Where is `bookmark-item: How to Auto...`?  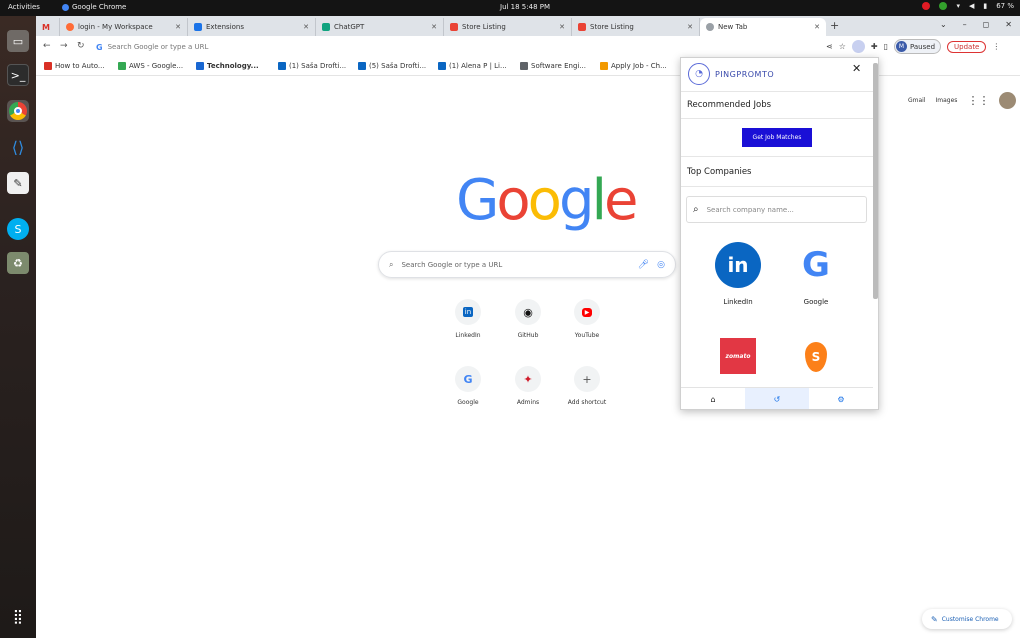
bookmark-item: How to Auto... is located at coordinates (74, 66).